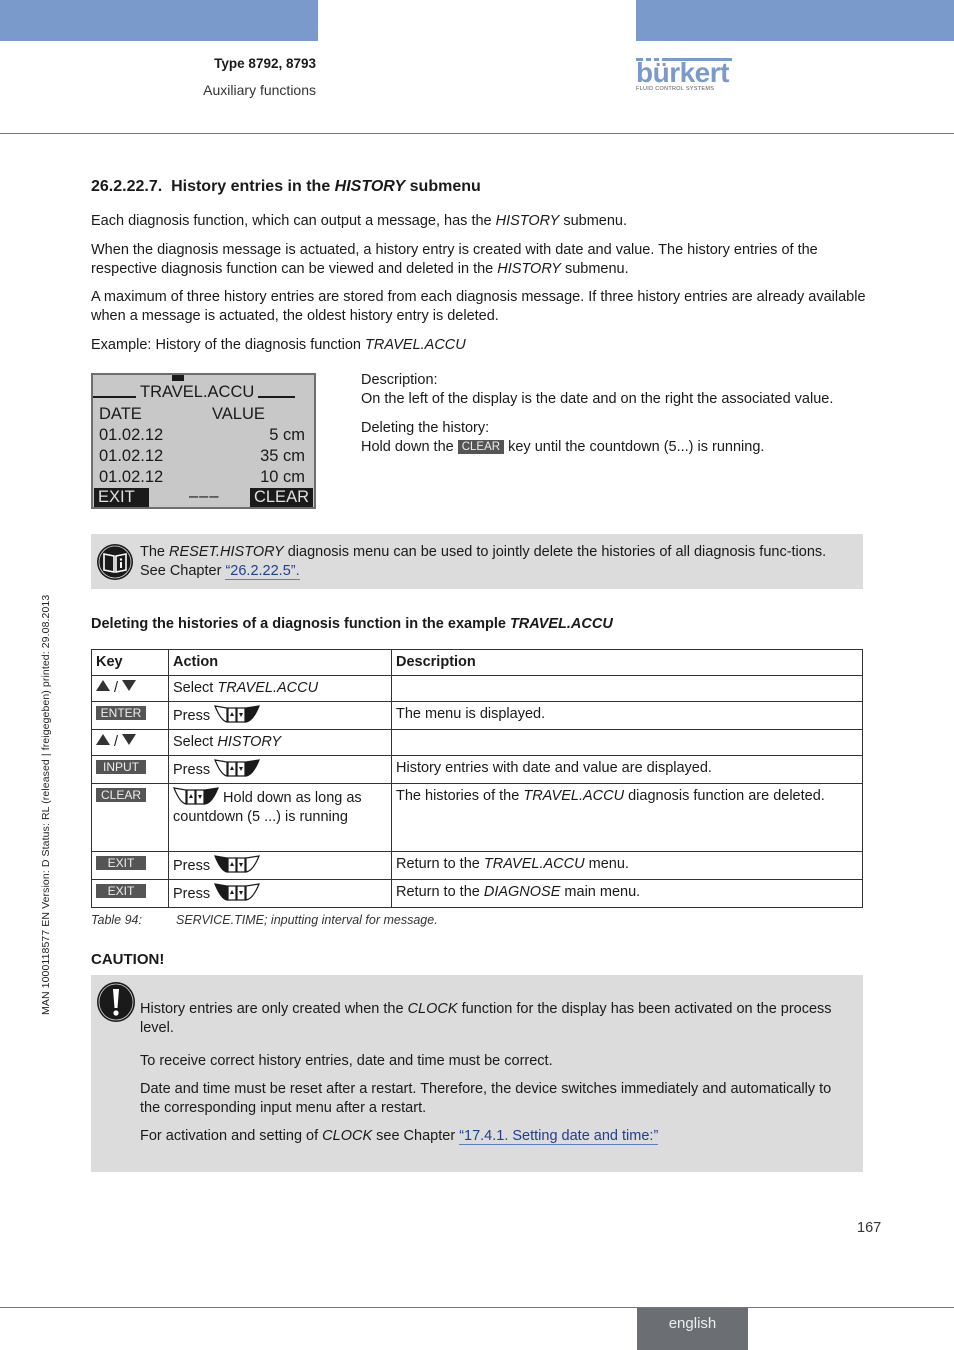  Describe the element at coordinates (238, 414) in the screenshot. I see `lcd-col-value: VALUE` at that location.